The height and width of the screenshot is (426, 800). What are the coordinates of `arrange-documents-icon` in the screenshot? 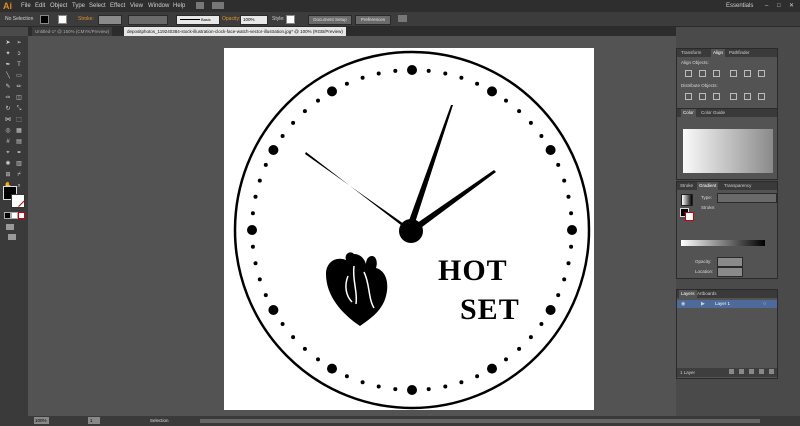 It's located at (218, 5).